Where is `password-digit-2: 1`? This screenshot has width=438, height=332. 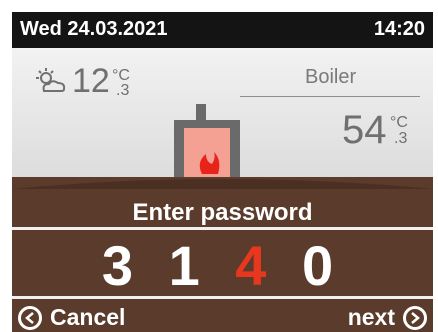 password-digit-2: 1 is located at coordinates (189, 265).